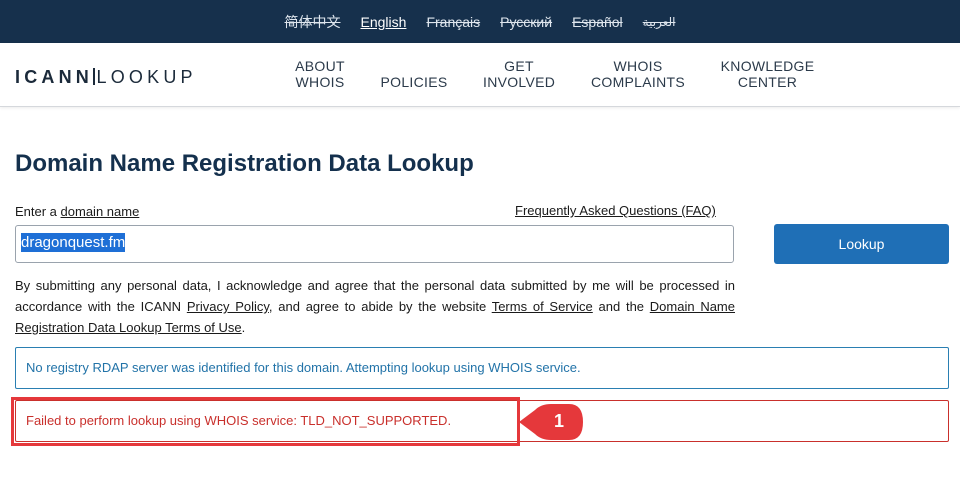 This screenshot has height=480, width=960. Describe the element at coordinates (597, 22) in the screenshot. I see `lang-spanish: Español` at that location.